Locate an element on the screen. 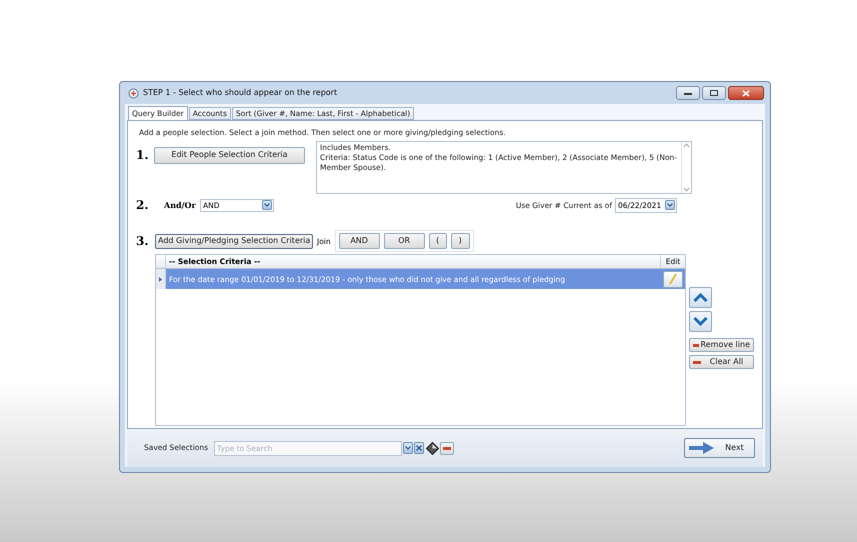 The image size is (857, 542). add-giving-button: Add Giving/Pledging Selection Criteria is located at coordinates (234, 241).